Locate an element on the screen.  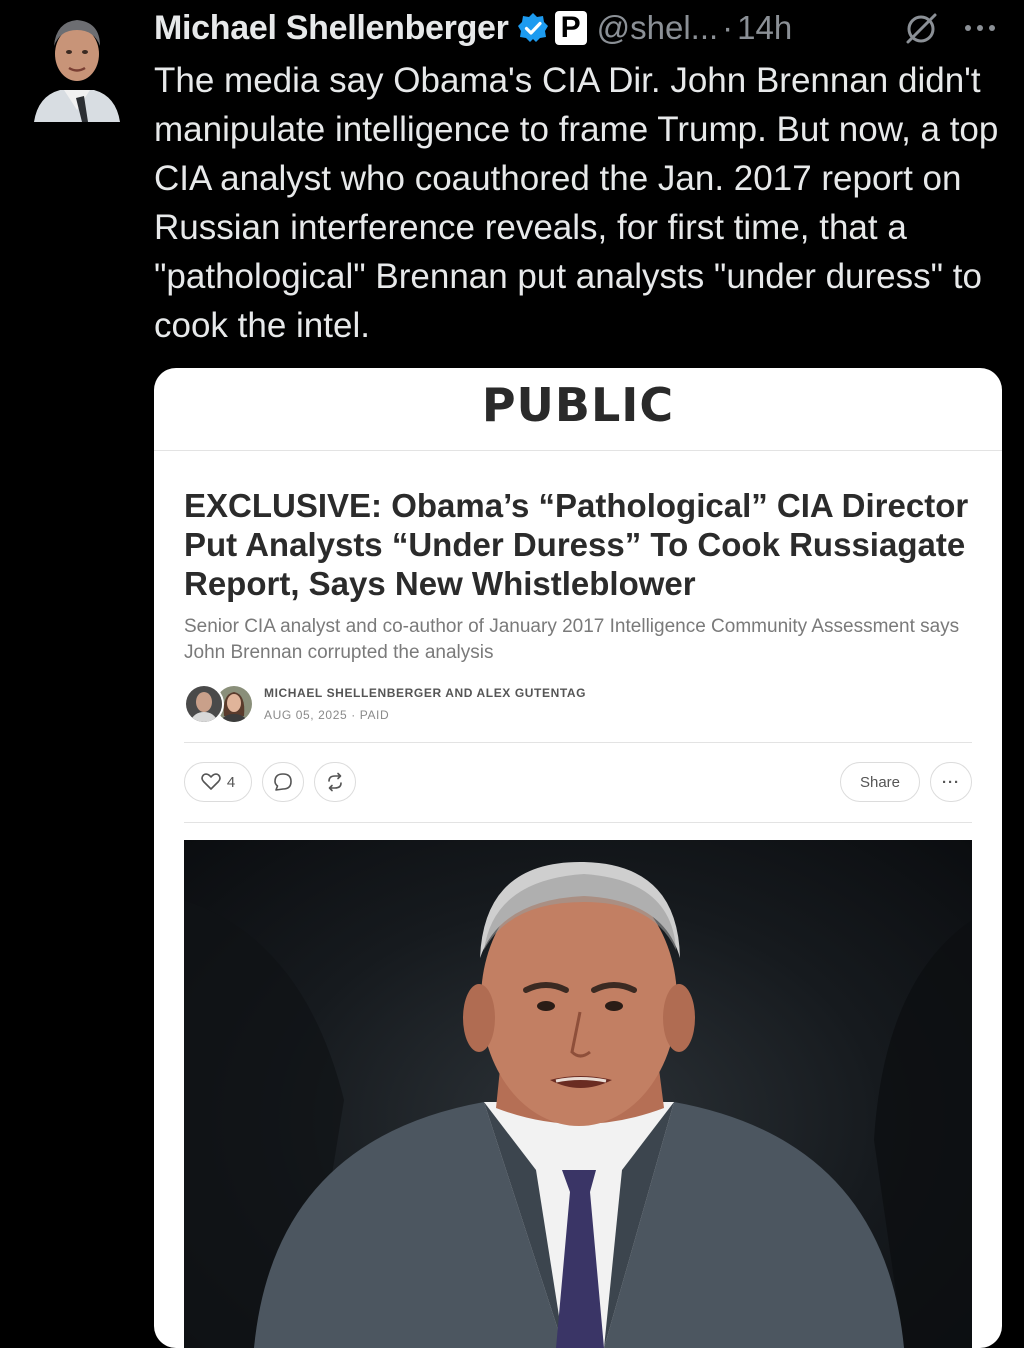
verified-badge-icon is located at coordinates (533, 28).